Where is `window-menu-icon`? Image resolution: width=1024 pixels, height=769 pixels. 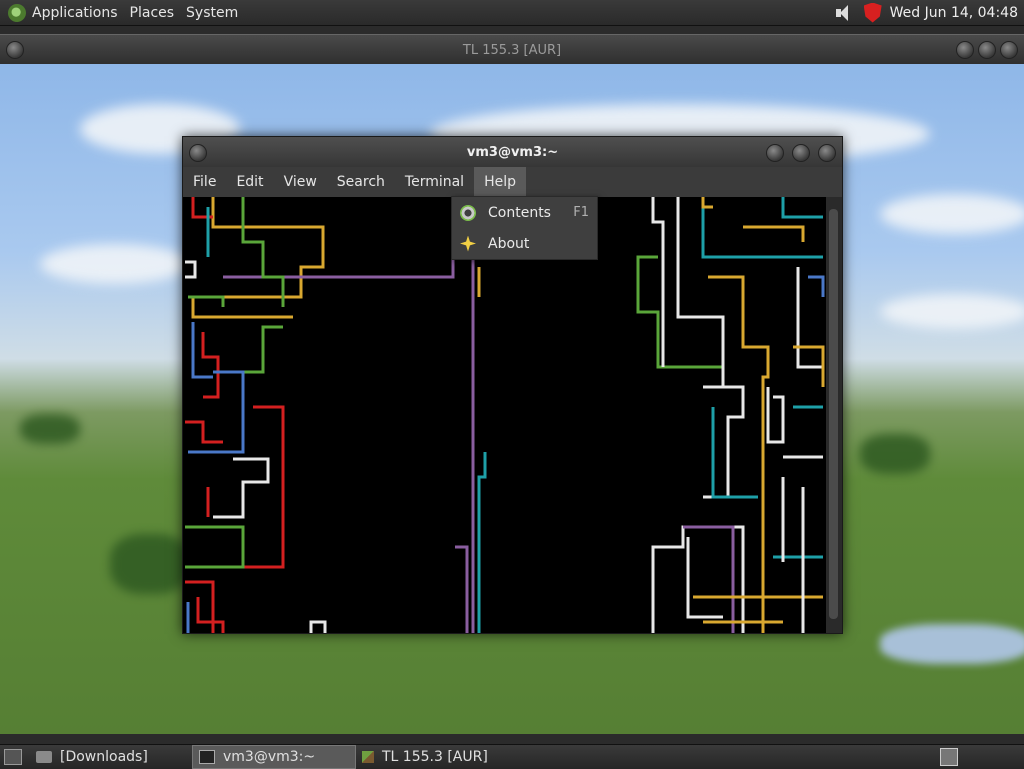
window-menu-icon is located at coordinates (15, 50).